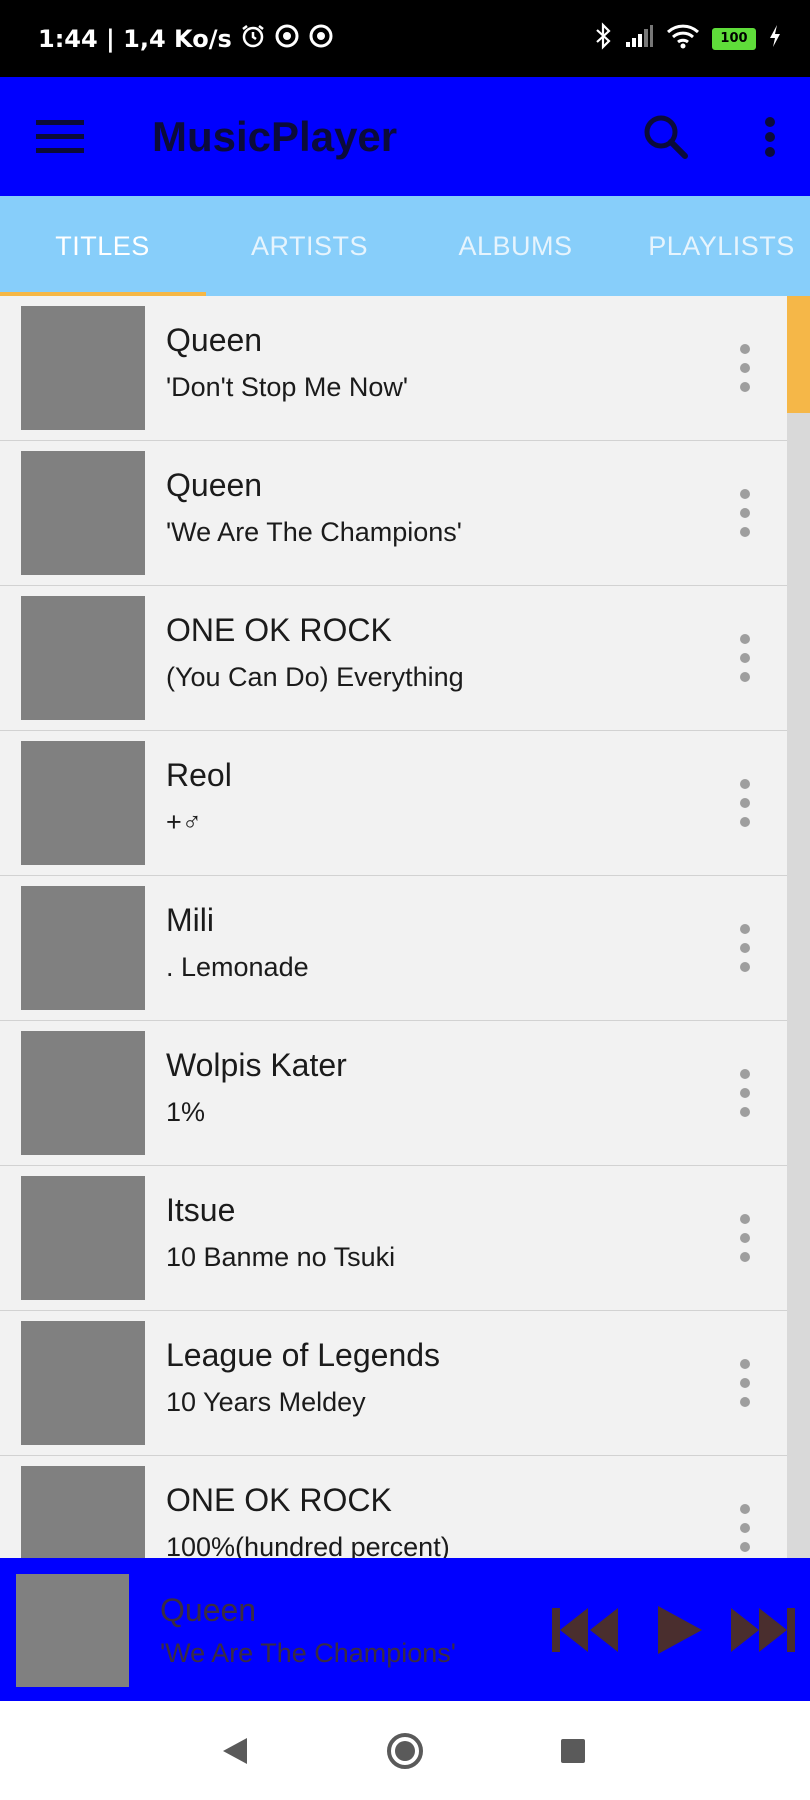  Describe the element at coordinates (201, 1210) in the screenshot. I see `song-artist: Itsue` at that location.